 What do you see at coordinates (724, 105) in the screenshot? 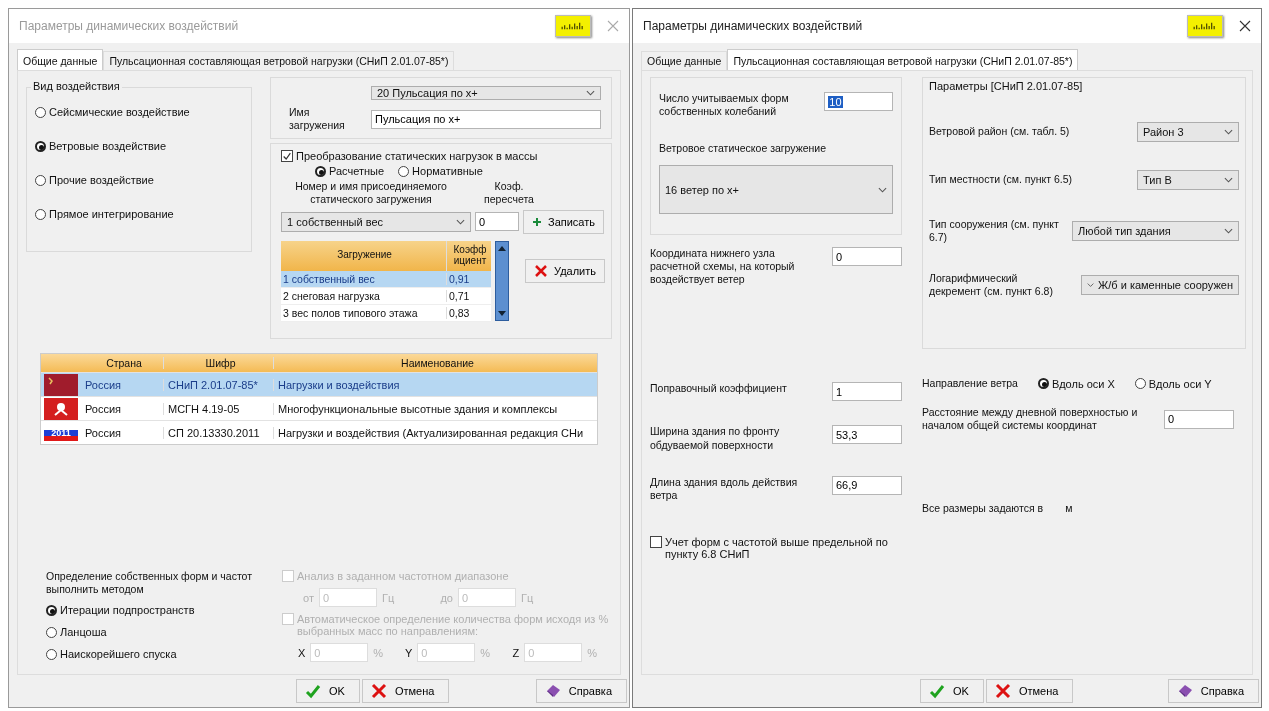
I see `field-label: Число учитываемых форм собственных колебаний` at bounding box center [724, 105].